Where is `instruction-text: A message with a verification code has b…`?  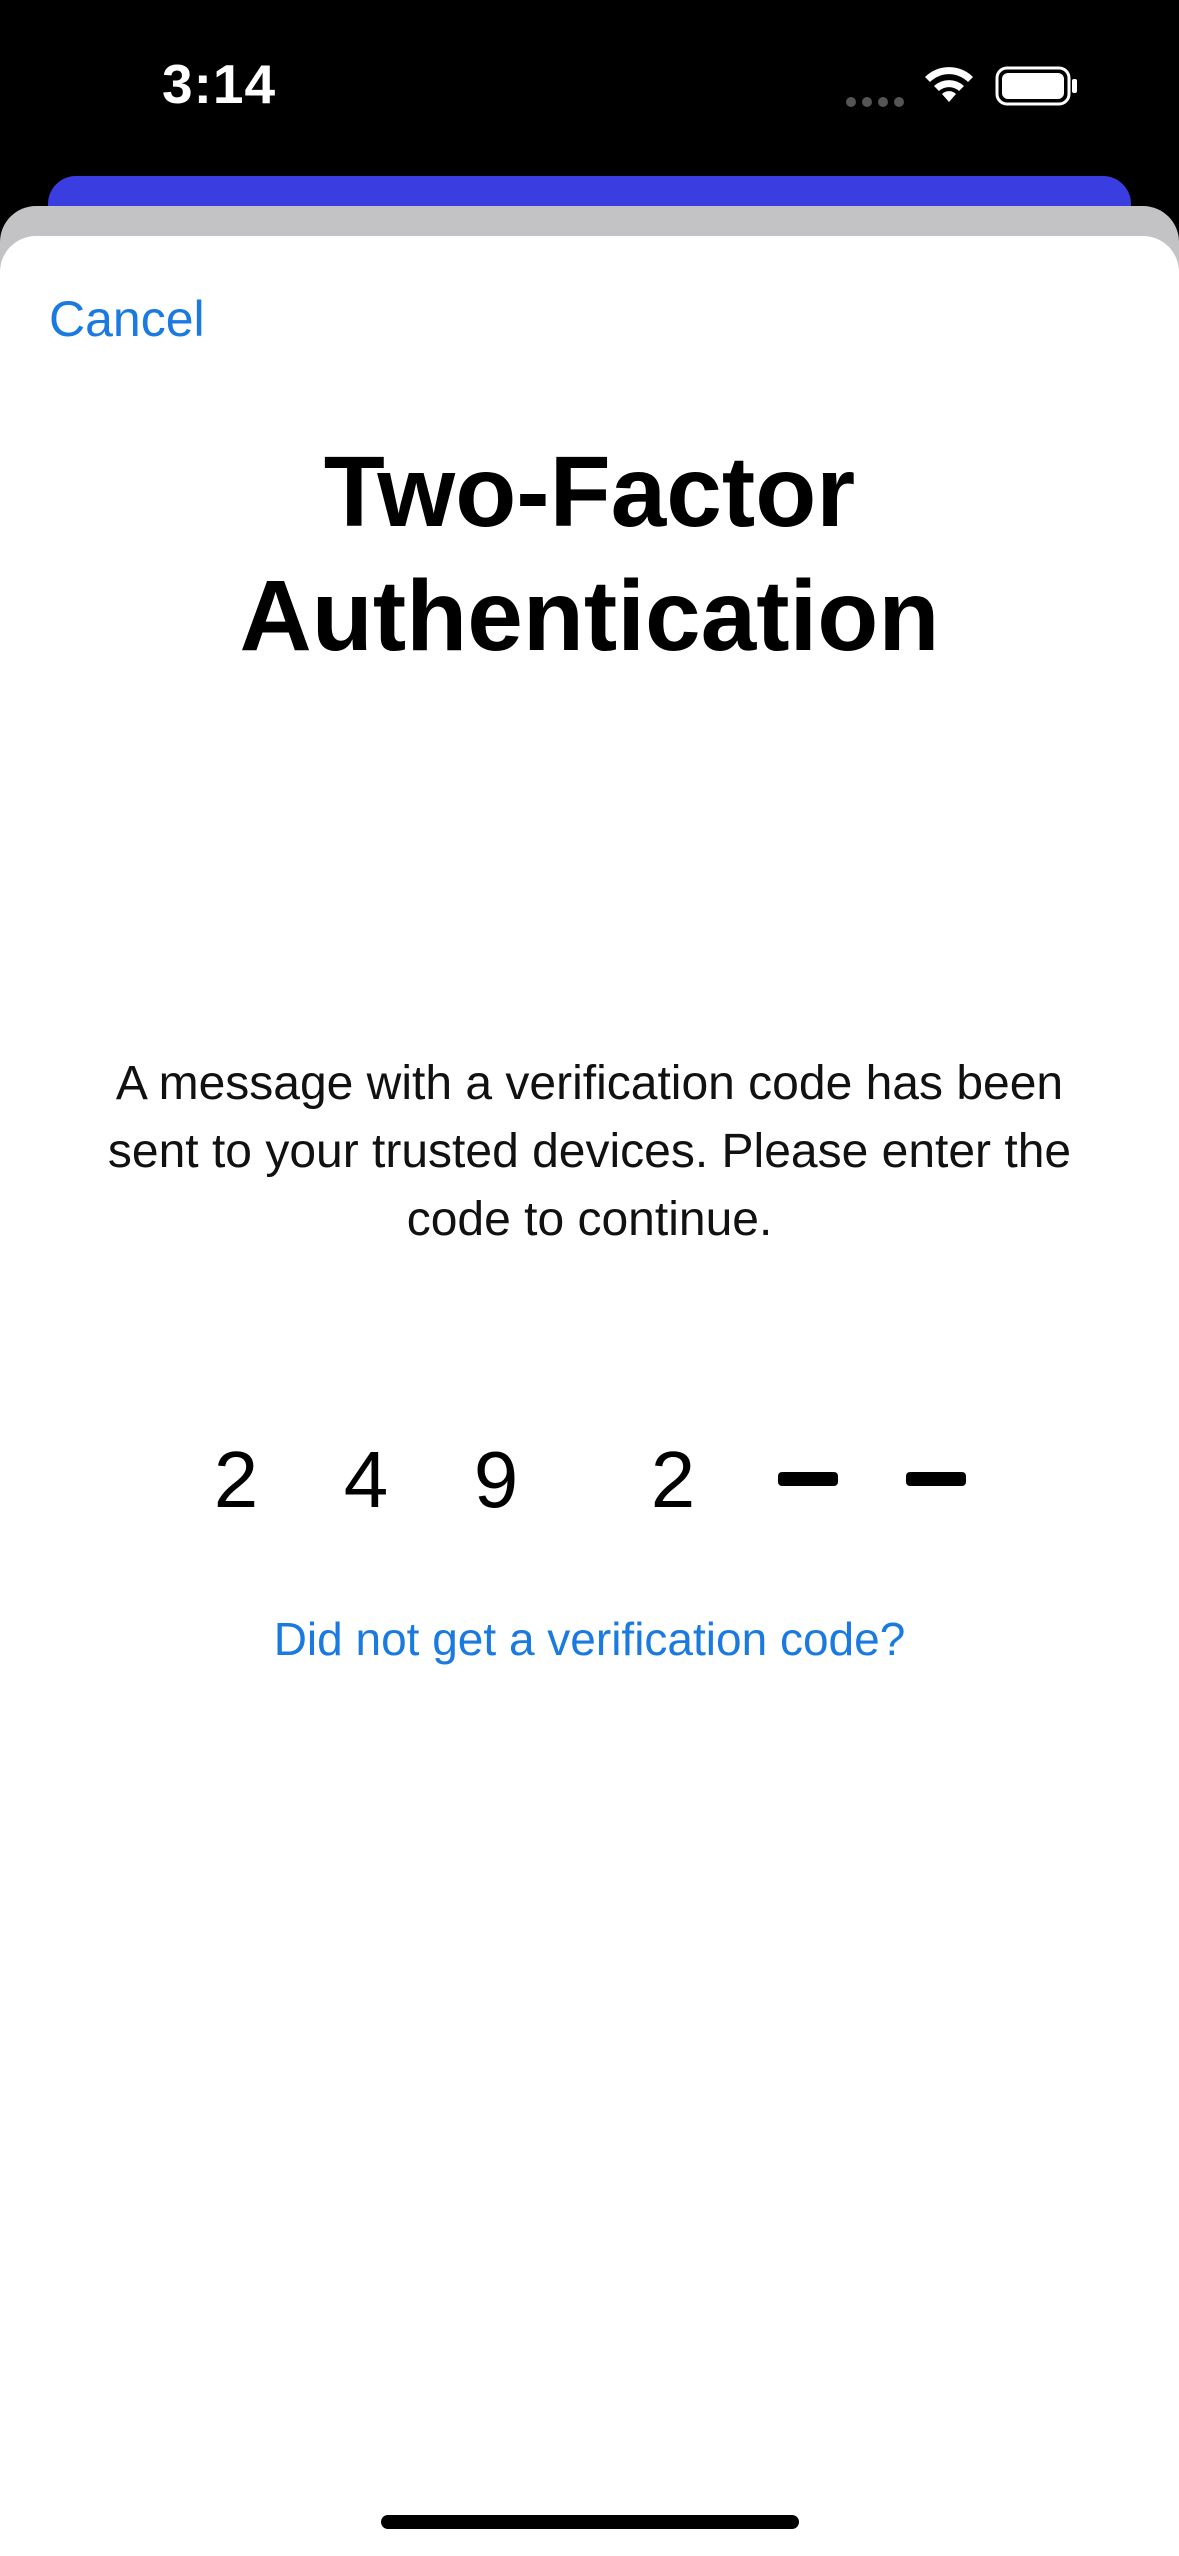 instruction-text: A message with a verification code has b… is located at coordinates (589, 1151).